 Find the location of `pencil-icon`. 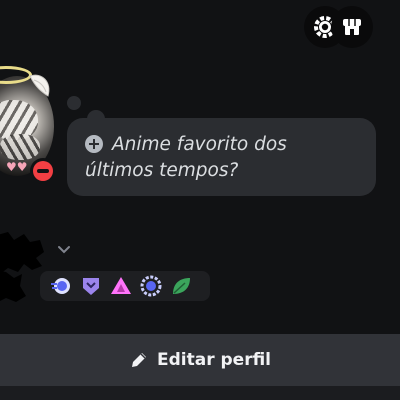

pencil-icon is located at coordinates (138, 360).